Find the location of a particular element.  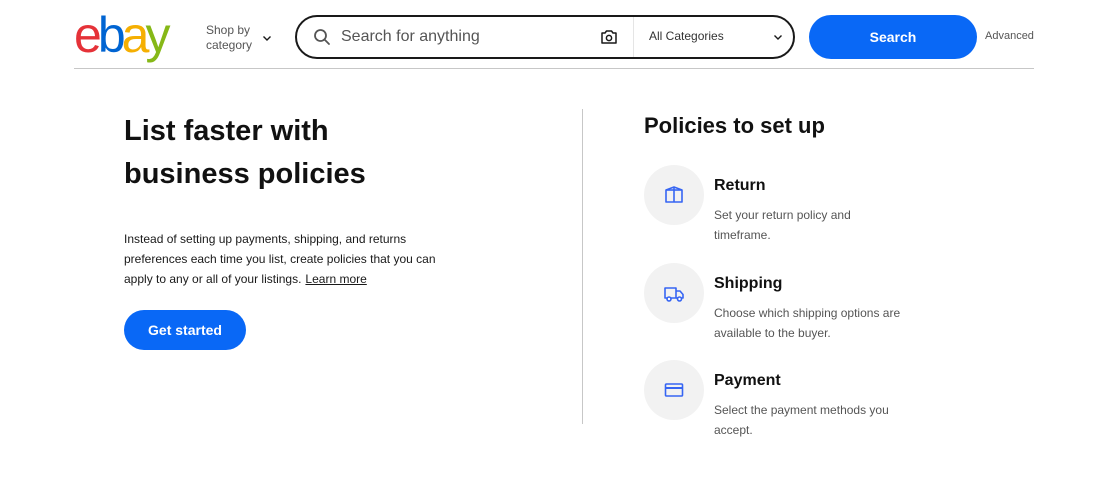

search-bar: All Categories is located at coordinates (545, 37).